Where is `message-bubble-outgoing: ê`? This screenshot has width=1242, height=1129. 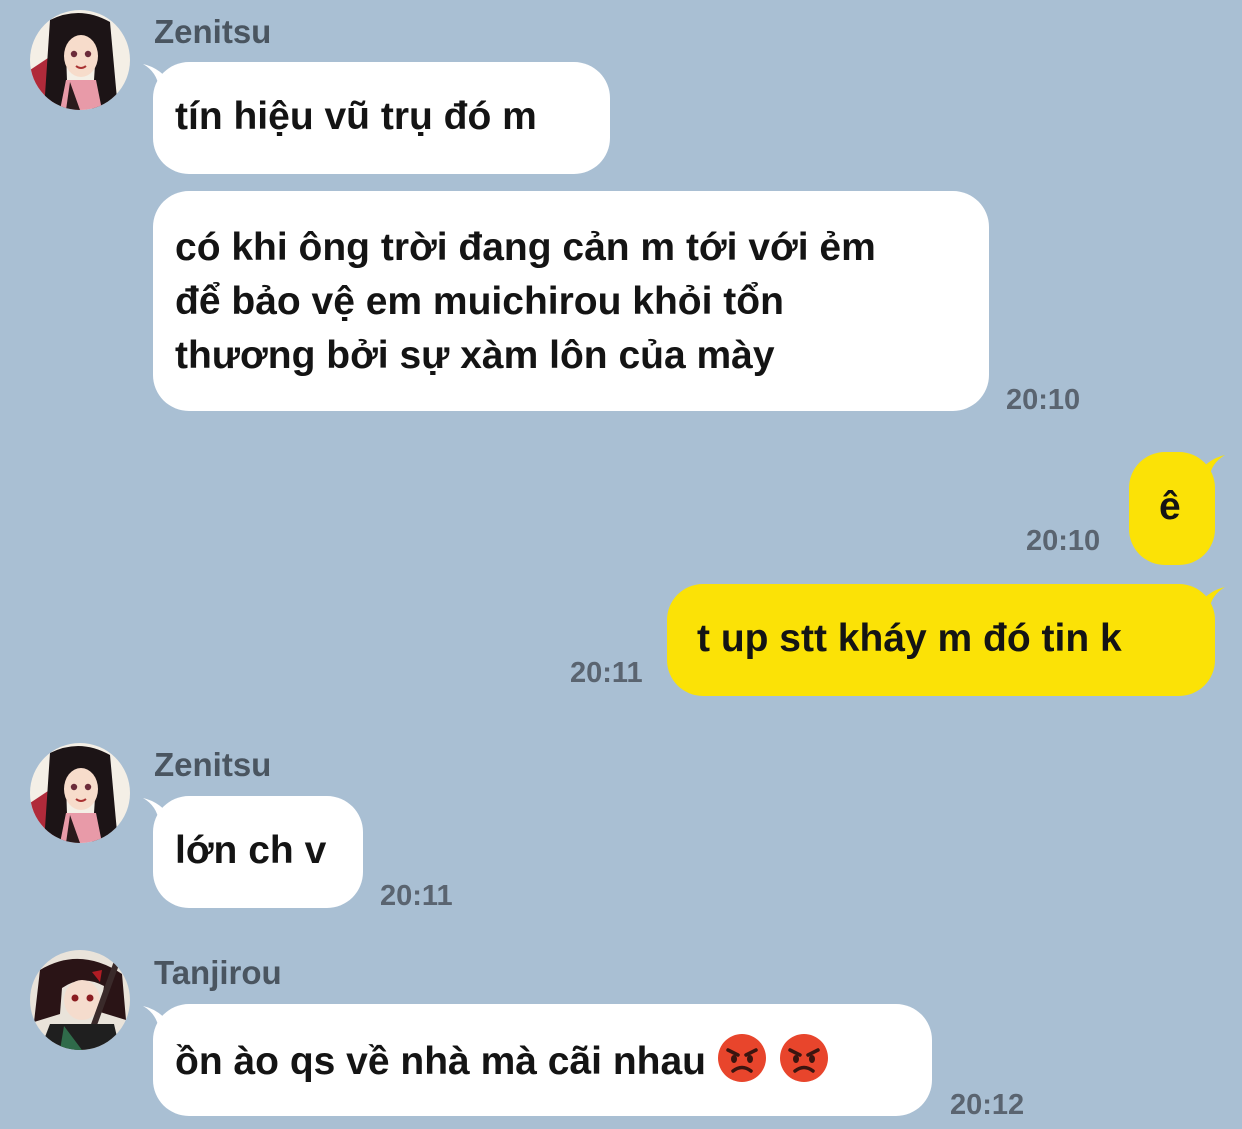 message-bubble-outgoing: ê is located at coordinates (1172, 508).